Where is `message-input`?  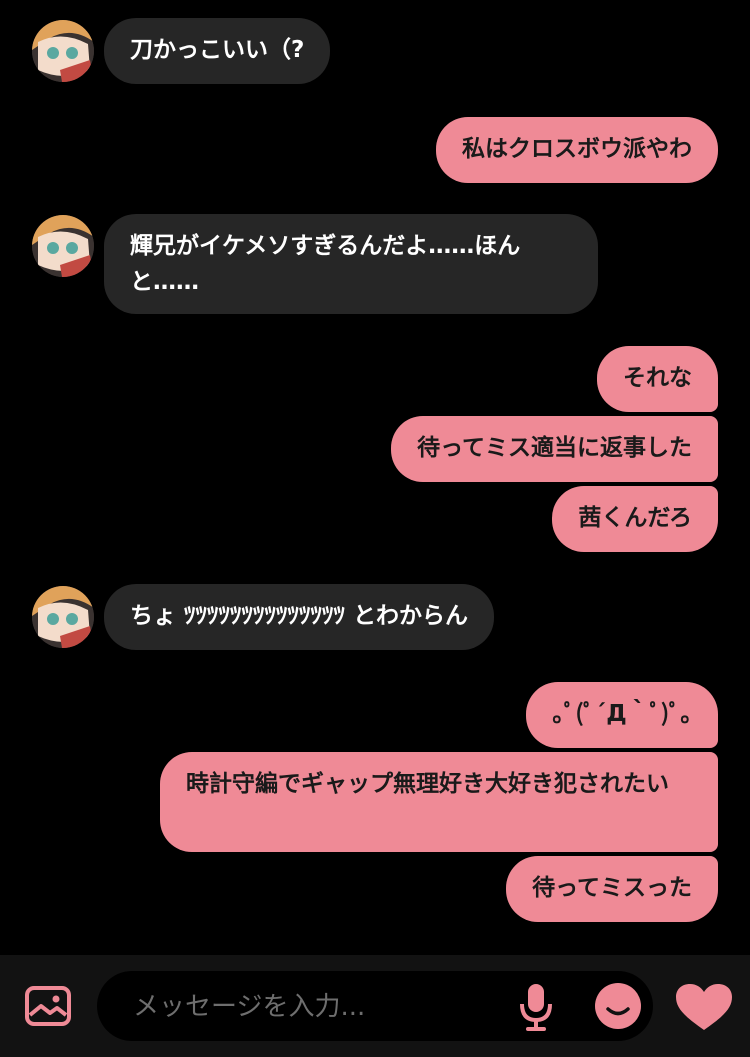 message-input is located at coordinates (323, 1007).